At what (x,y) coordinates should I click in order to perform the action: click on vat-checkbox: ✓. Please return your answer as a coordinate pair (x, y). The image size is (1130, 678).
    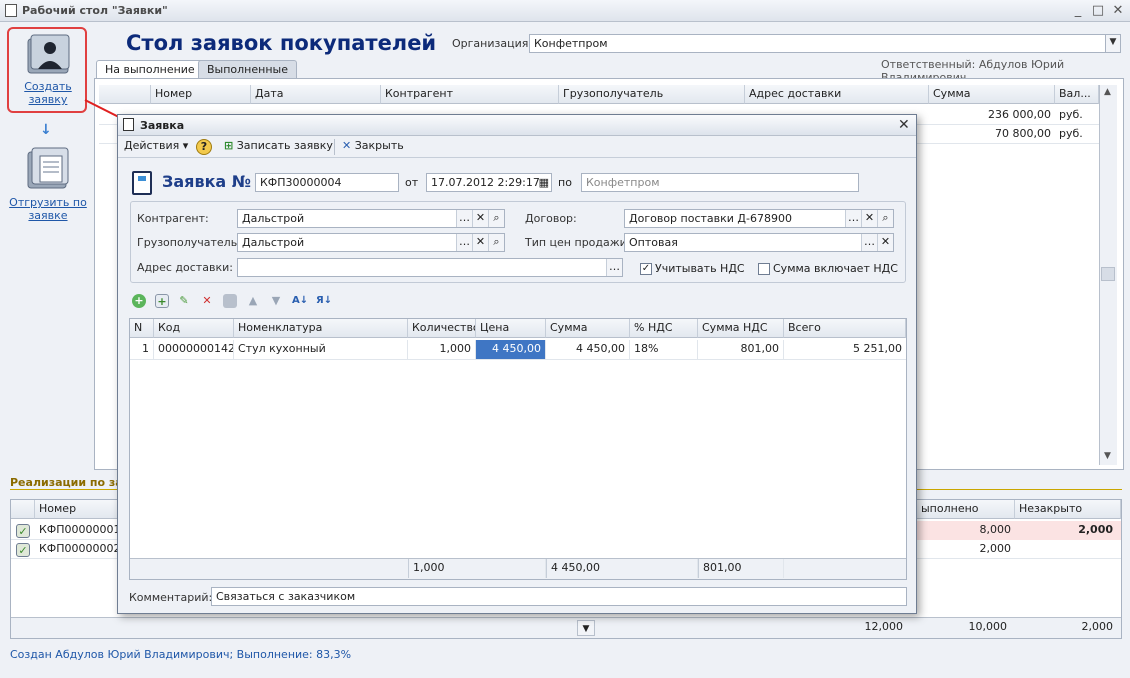
    Looking at the image, I should click on (646, 269).